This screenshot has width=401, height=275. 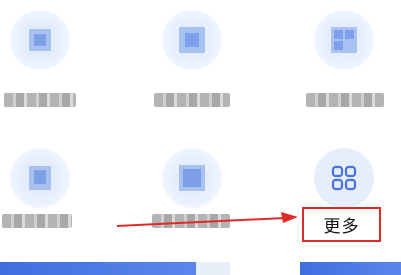 What do you see at coordinates (207, 219) in the screenshot?
I see `annotation-arrow` at bounding box center [207, 219].